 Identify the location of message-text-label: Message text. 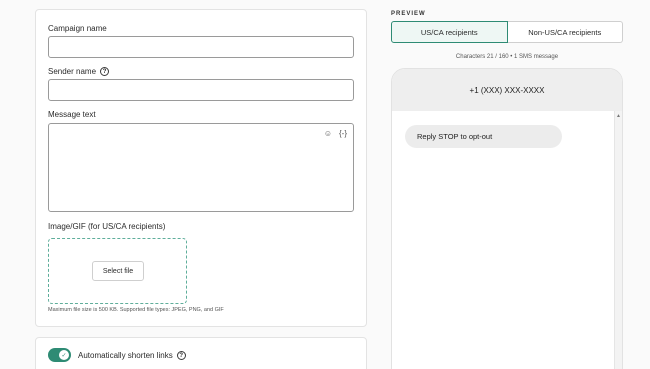
(72, 114).